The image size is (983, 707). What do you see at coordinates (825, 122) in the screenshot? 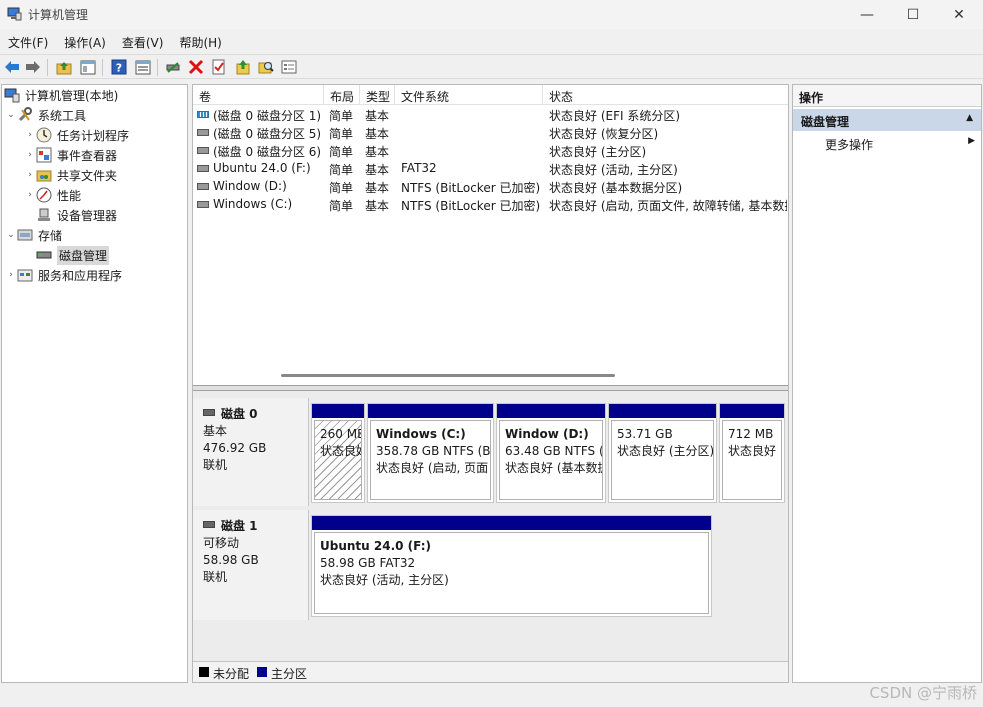
I see `actions-section-label: 磁盘管理` at bounding box center [825, 122].